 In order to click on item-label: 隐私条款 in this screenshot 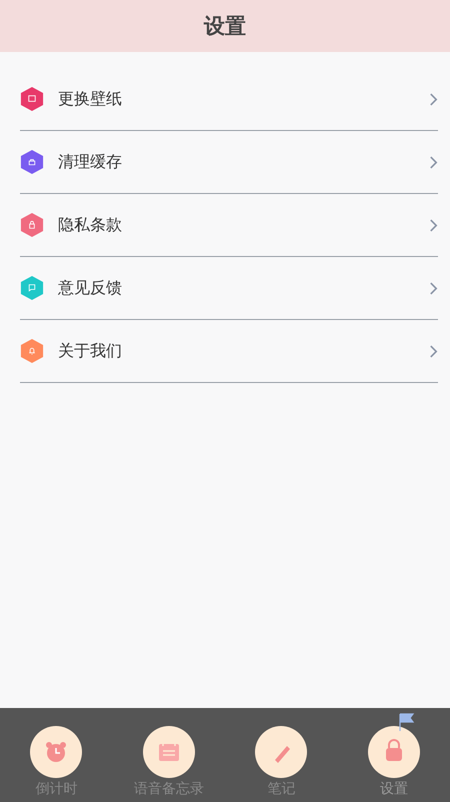, I will do `click(90, 225)`.